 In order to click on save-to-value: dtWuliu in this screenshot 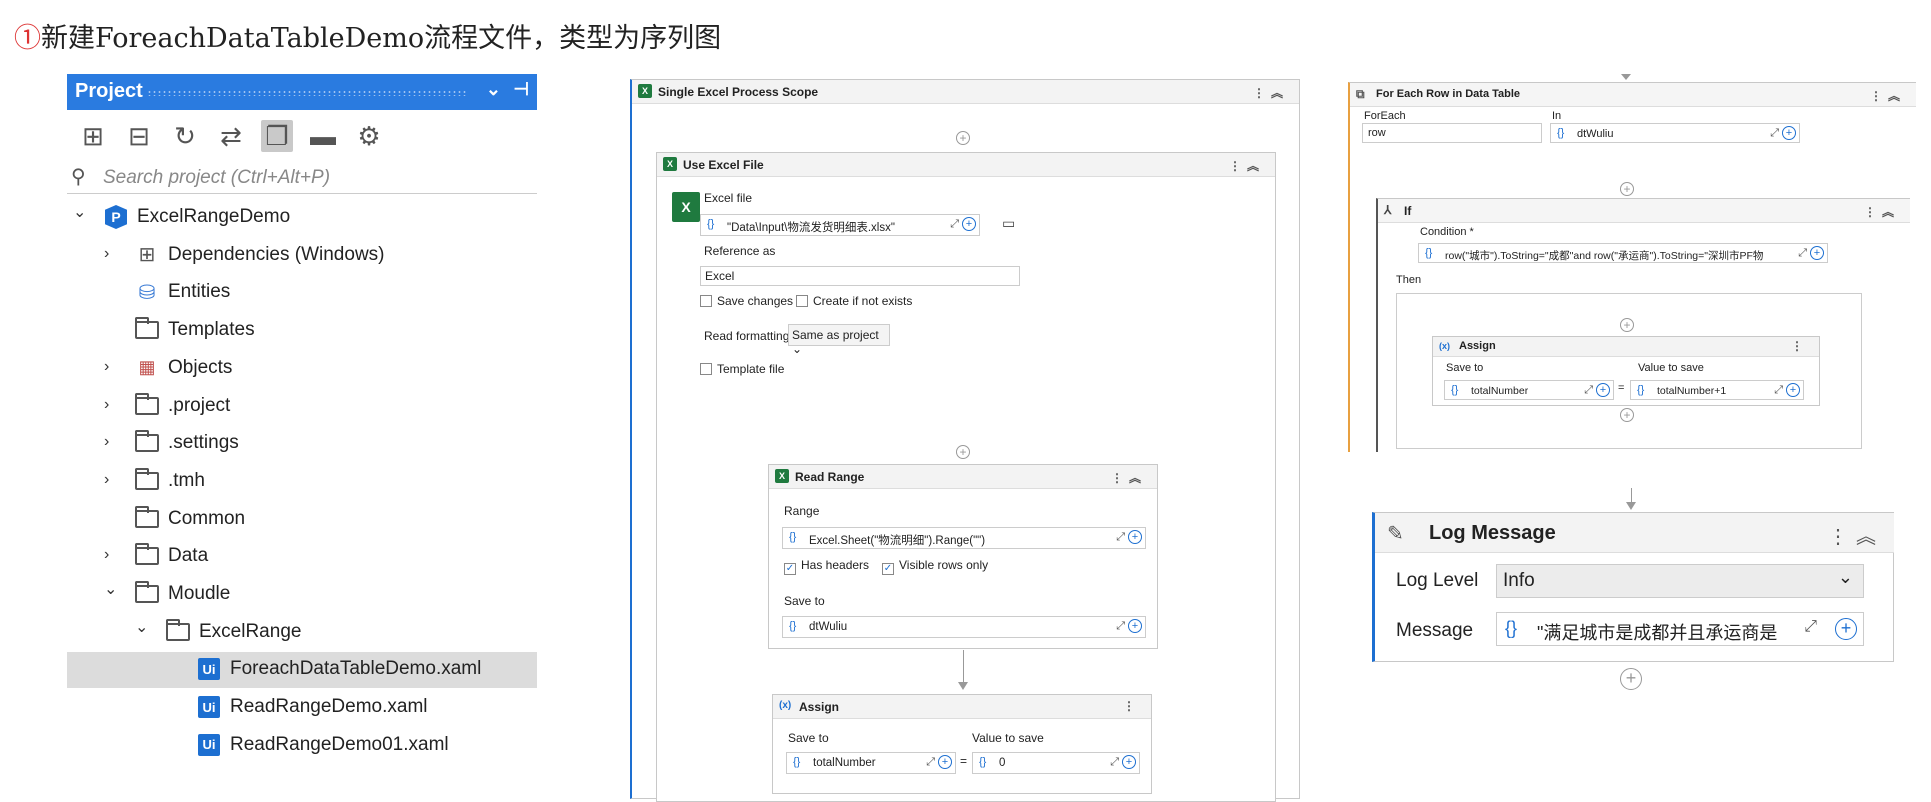, I will do `click(828, 627)`.